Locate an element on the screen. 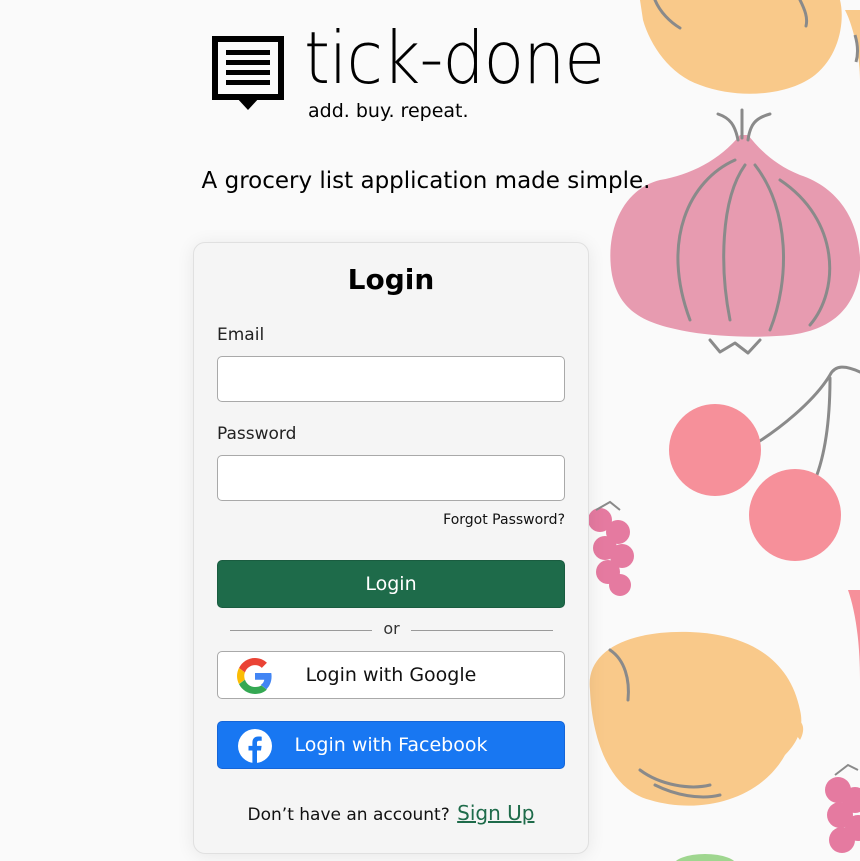 Image resolution: width=860 pixels, height=861 pixels. or-divider: or is located at coordinates (391, 630).